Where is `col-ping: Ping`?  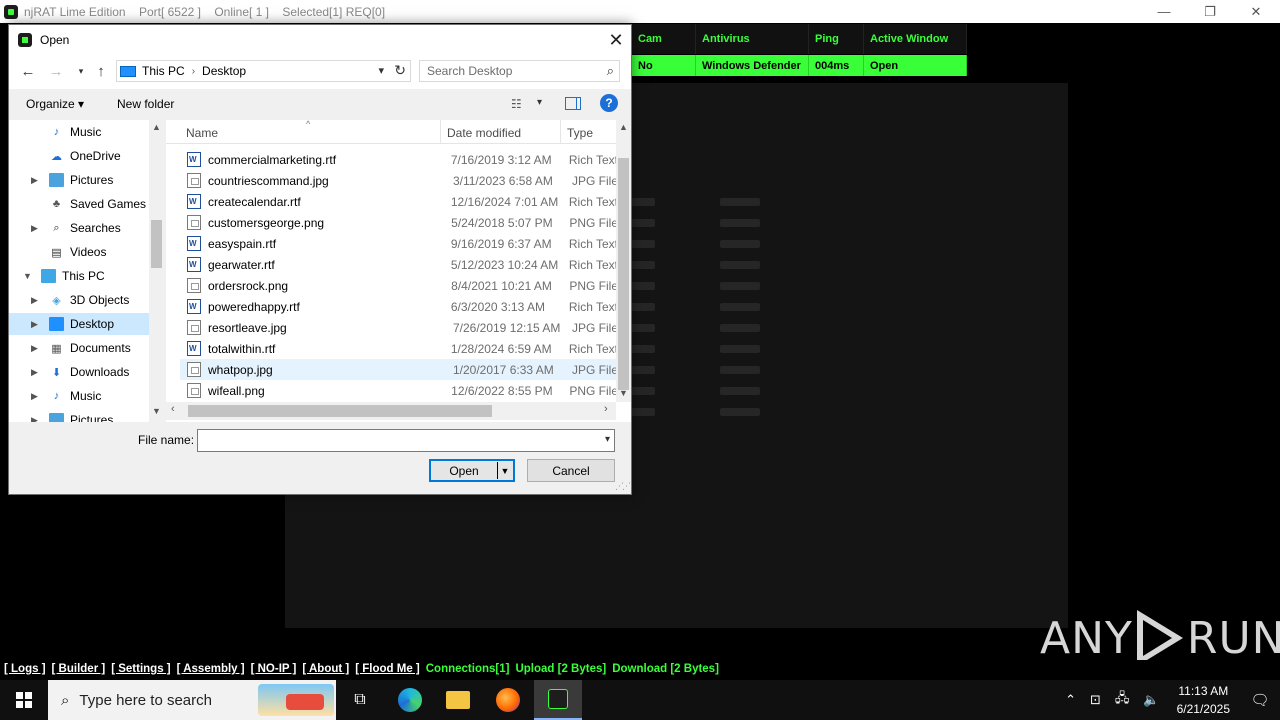
col-ping: Ping is located at coordinates (836, 39).